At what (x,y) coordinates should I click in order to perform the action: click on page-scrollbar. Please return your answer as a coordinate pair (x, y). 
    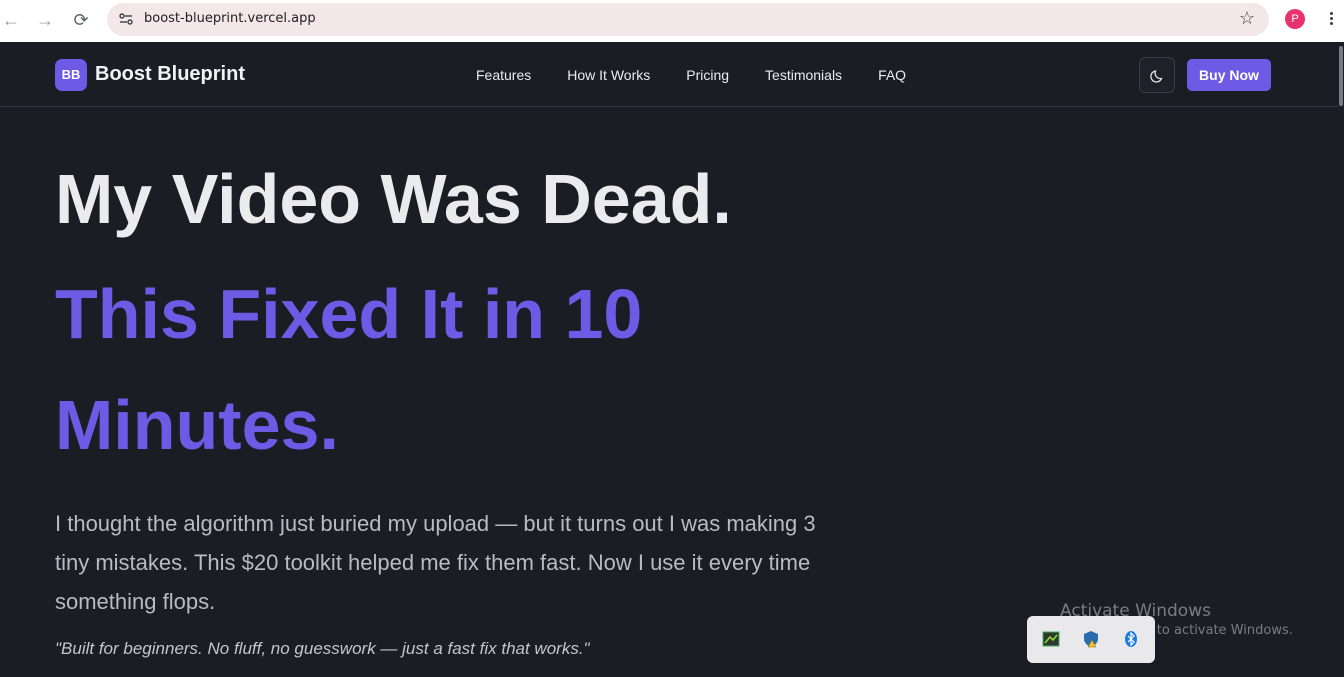
    Looking at the image, I should click on (1341, 359).